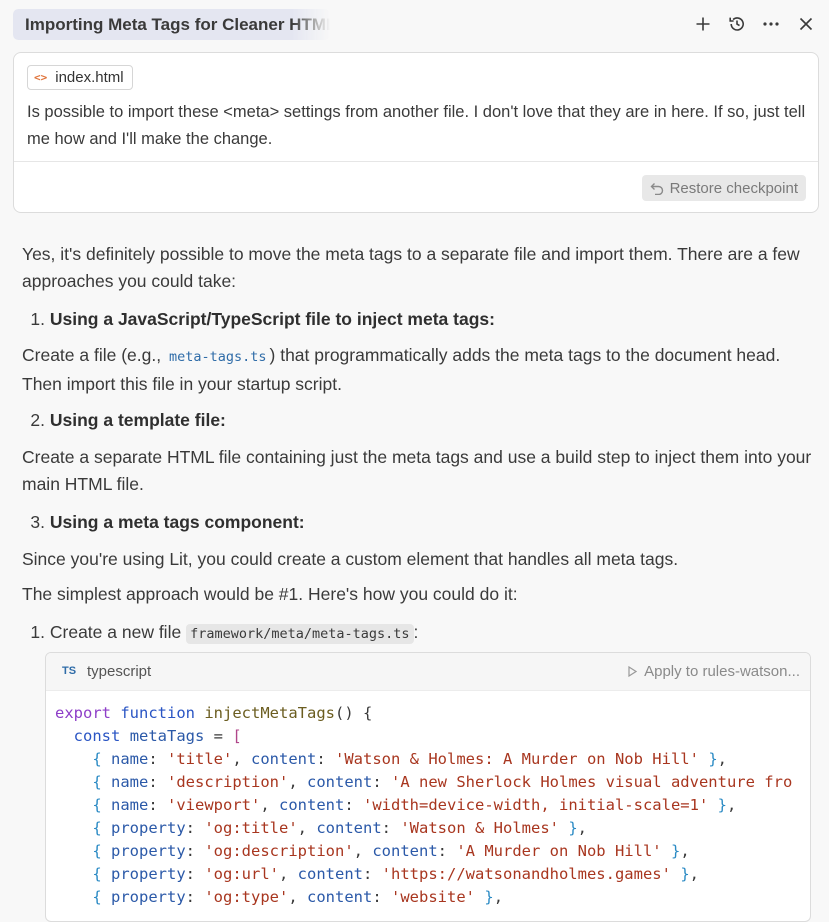 The height and width of the screenshot is (922, 829). Describe the element at coordinates (137, 420) in the screenshot. I see `approach-title: Using a template file:` at that location.